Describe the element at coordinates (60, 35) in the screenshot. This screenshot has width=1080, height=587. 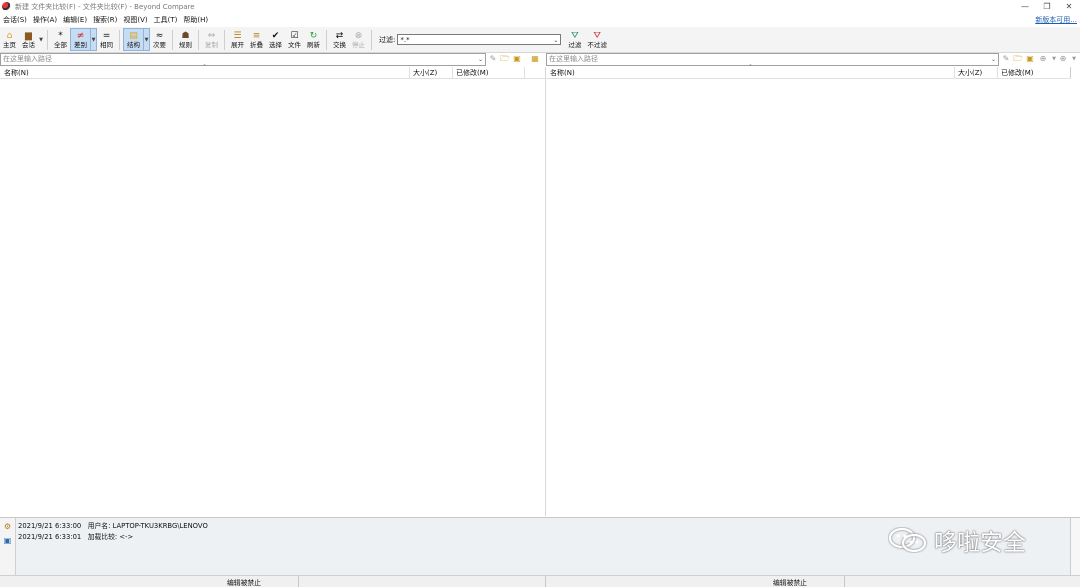
I see `star-icon: *` at that location.